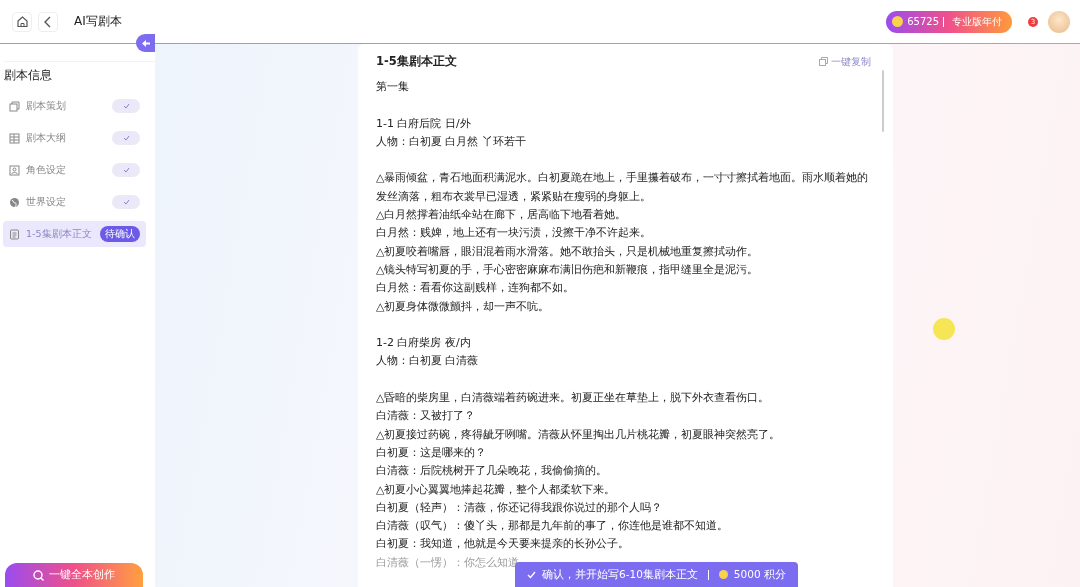  Describe the element at coordinates (503, 544) in the screenshot. I see `script-line: 白初夏：我知道，他就是今天要来提亲的长孙公子。` at that location.